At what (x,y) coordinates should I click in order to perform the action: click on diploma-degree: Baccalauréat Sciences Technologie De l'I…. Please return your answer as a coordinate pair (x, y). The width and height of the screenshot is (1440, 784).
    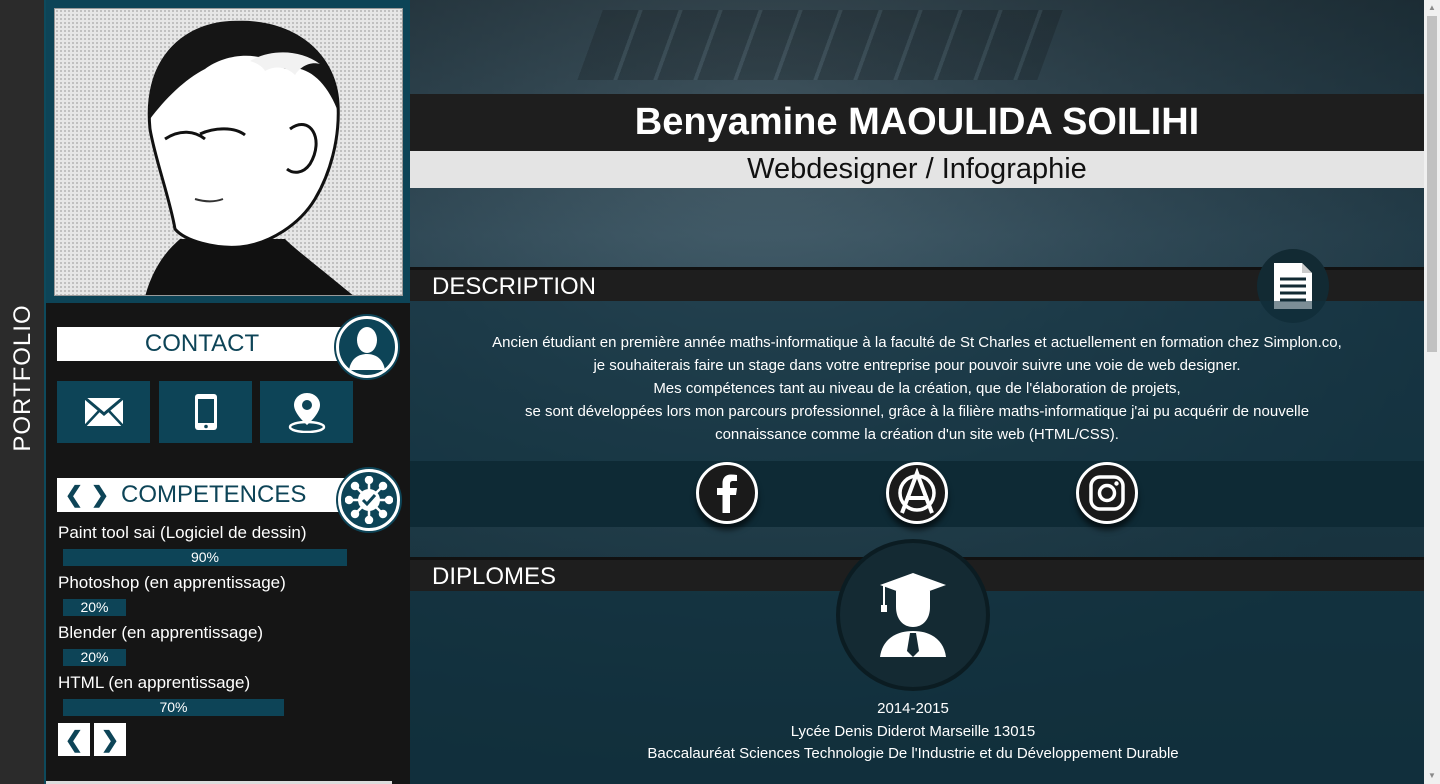
    Looking at the image, I should click on (913, 753).